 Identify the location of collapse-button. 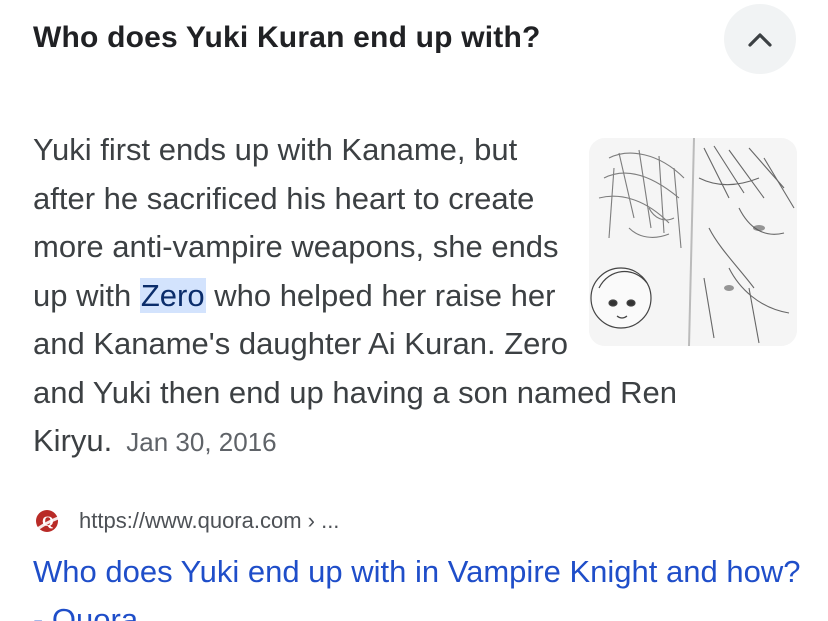
(760, 39).